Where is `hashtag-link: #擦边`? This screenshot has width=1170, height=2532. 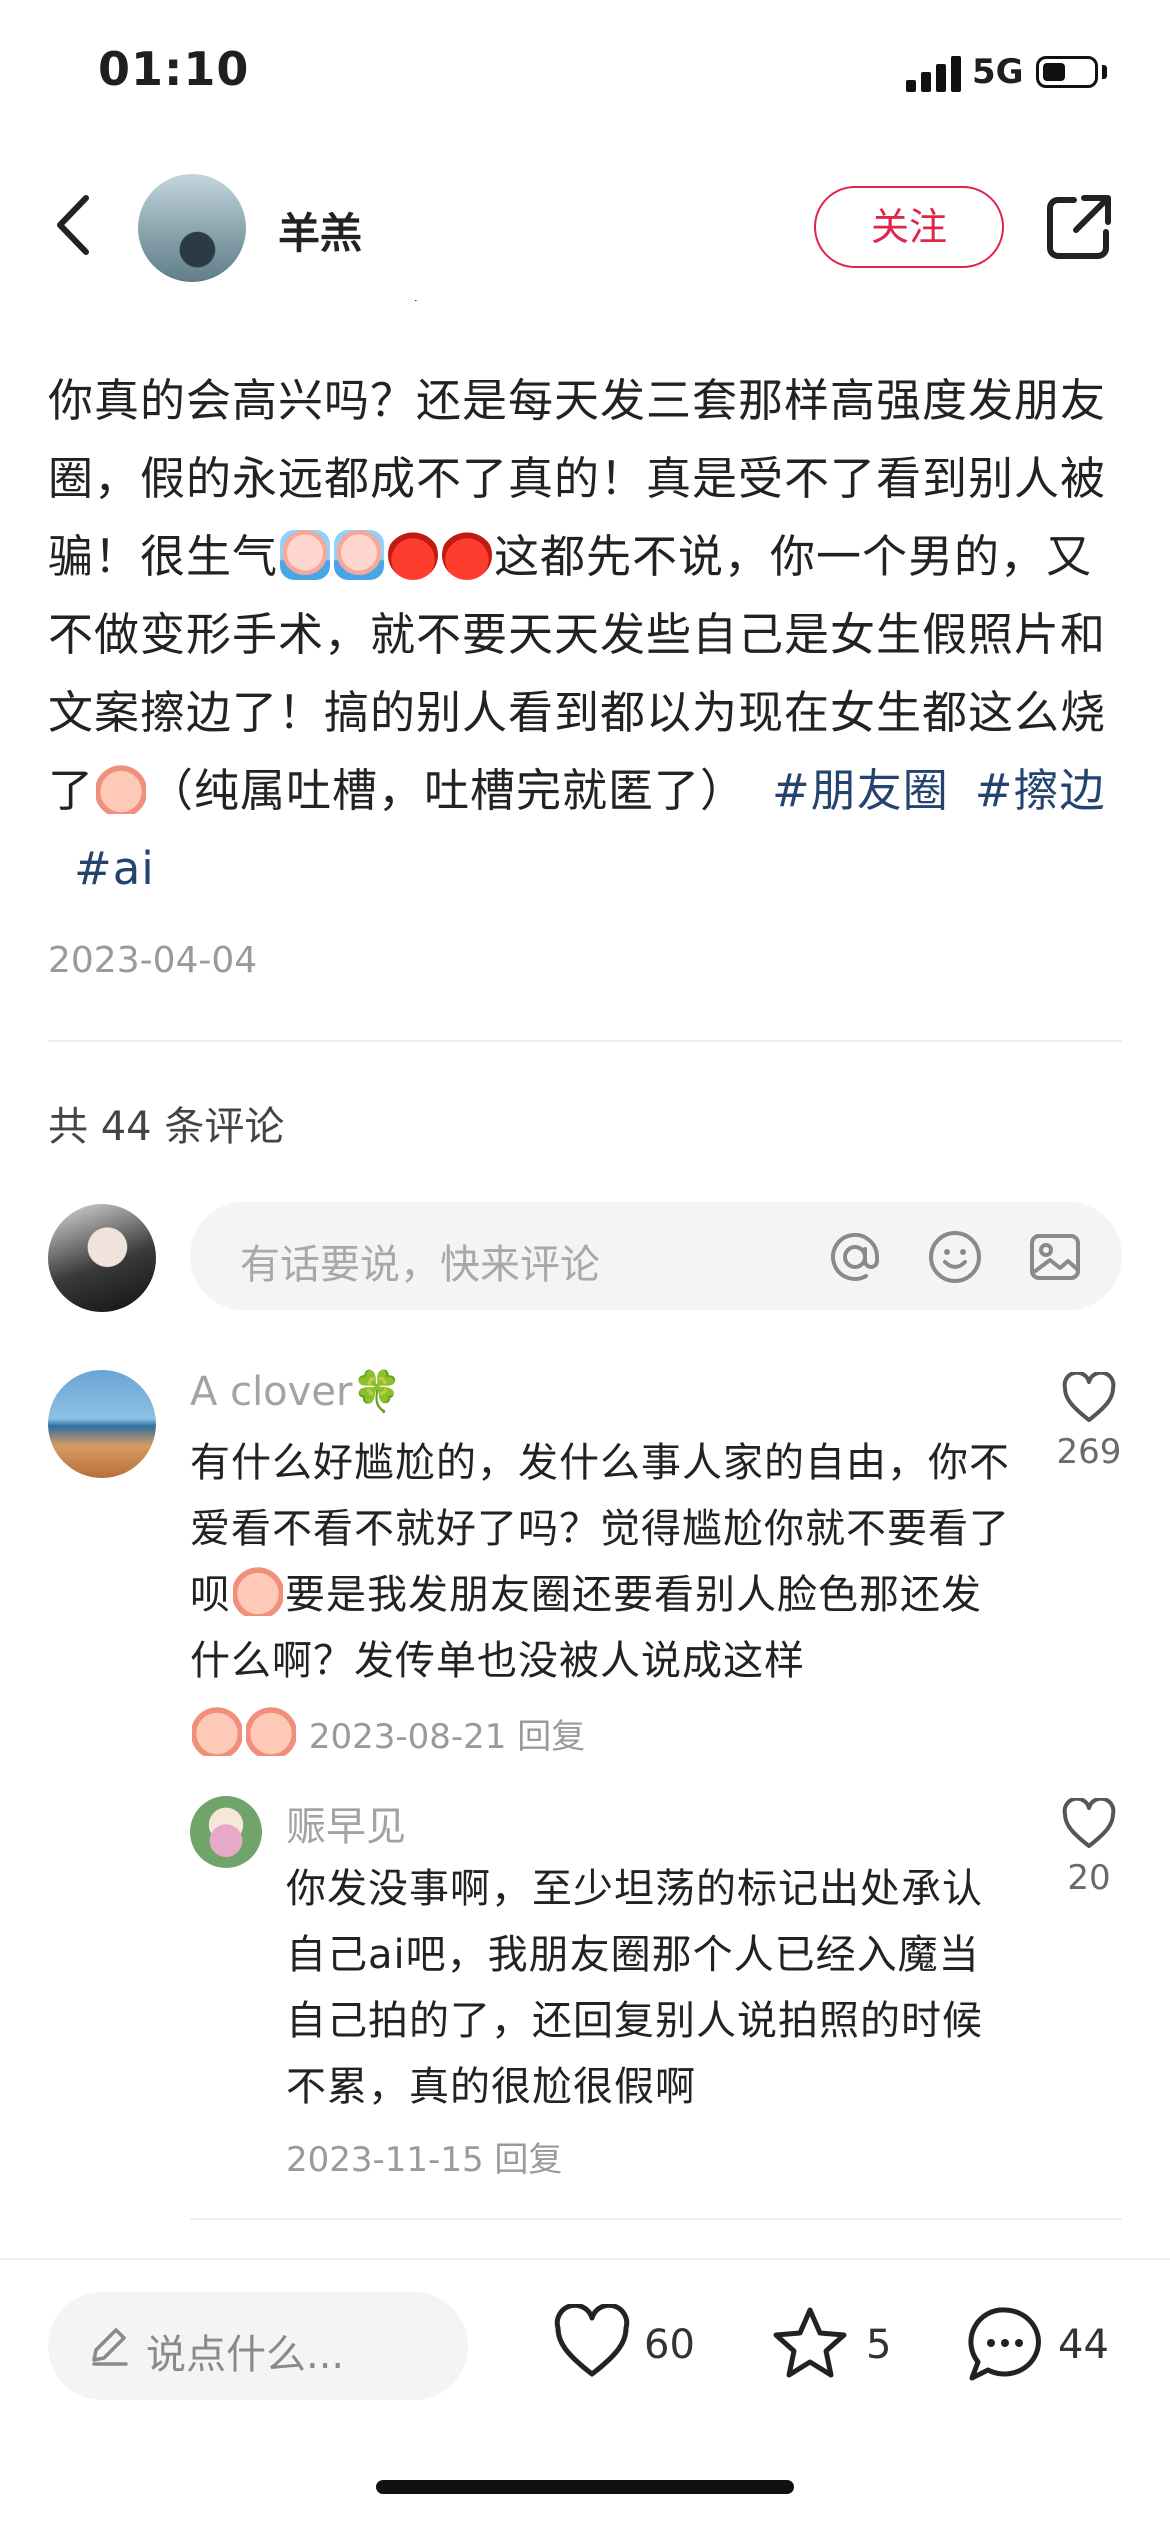
hashtag-link: #擦边 is located at coordinates (1040, 790).